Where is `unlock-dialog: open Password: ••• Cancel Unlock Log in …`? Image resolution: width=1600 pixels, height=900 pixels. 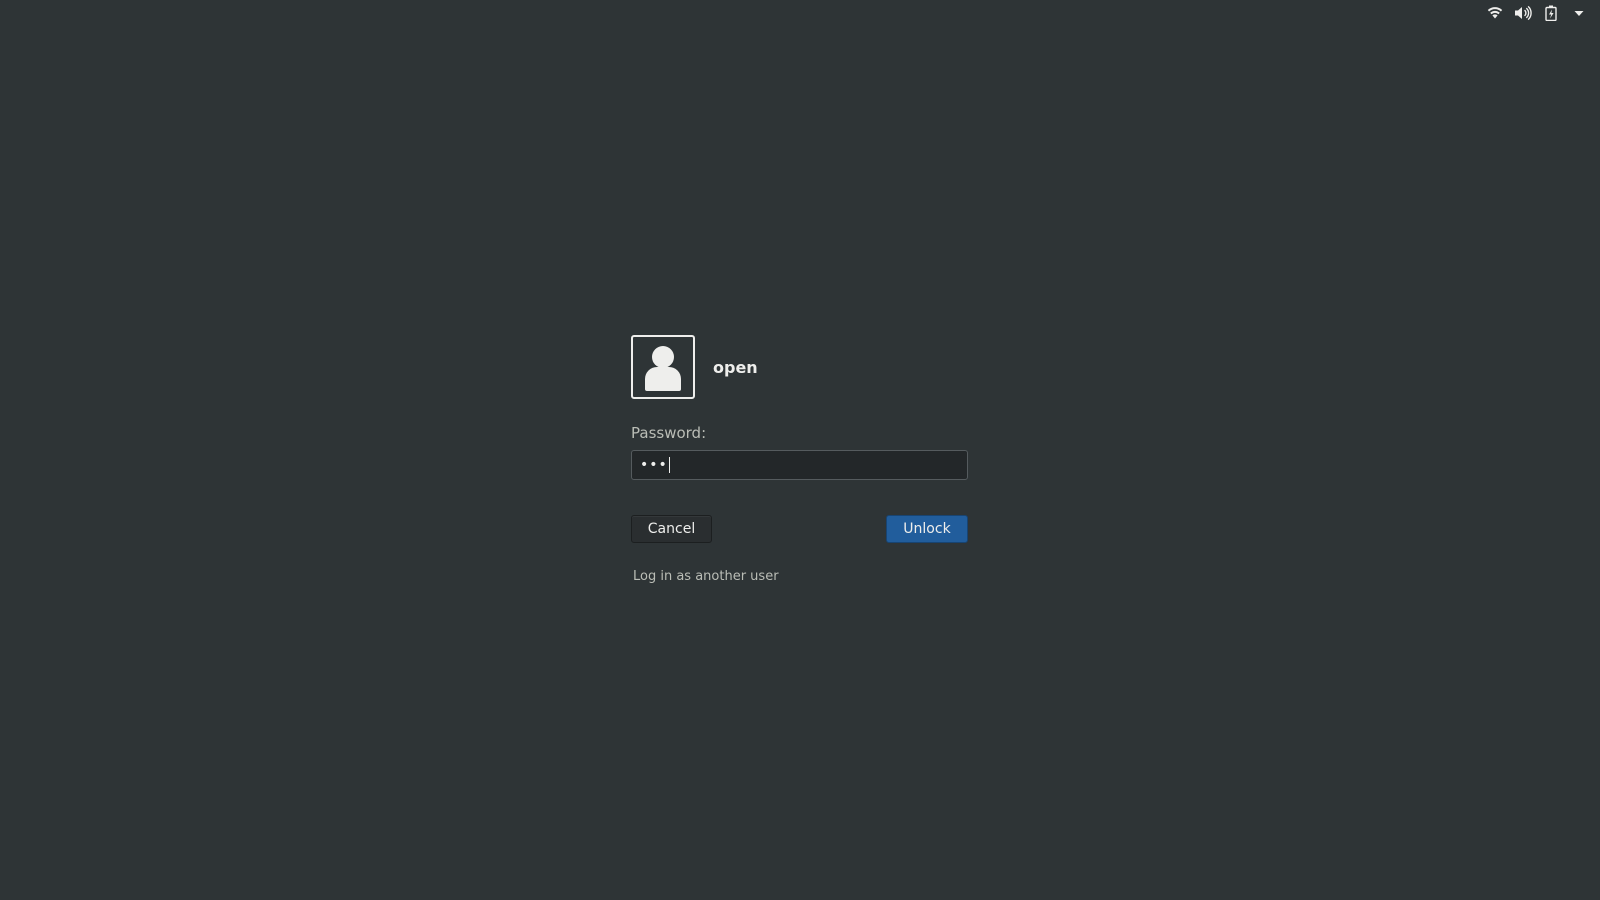
unlock-dialog: open Password: ••• Cancel Unlock Log in … is located at coordinates (799, 459).